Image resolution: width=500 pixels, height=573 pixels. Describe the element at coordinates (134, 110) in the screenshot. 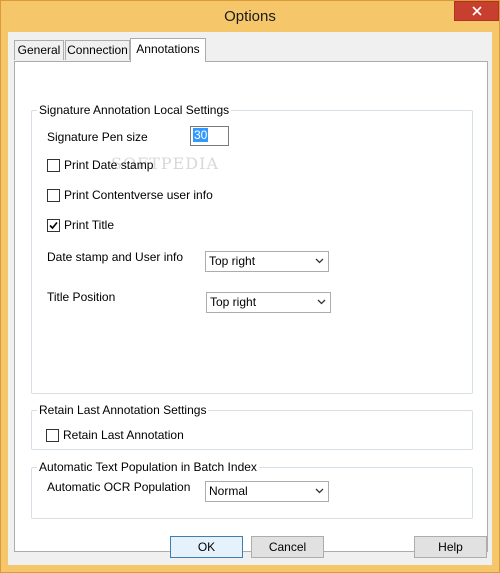

I see `signature-group-title: Signature Annotation Local Settings` at that location.